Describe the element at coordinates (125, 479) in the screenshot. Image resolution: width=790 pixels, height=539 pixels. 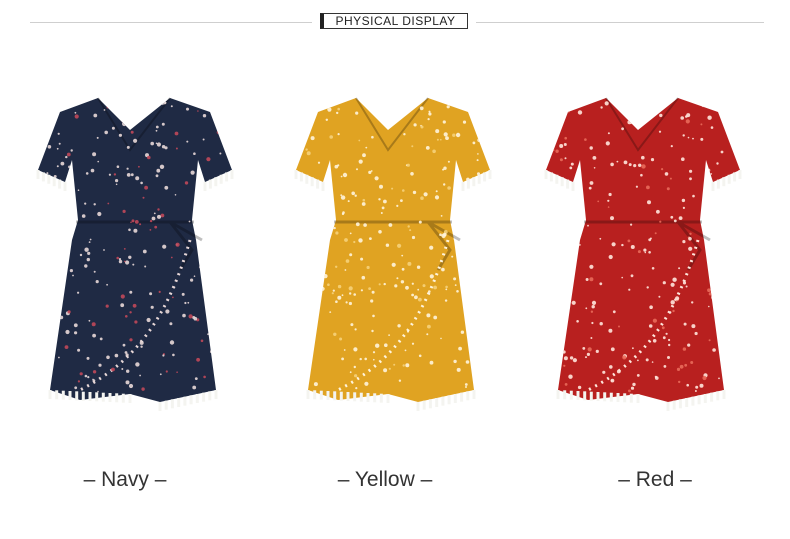
I see `color-label-navy: – Navy –` at that location.